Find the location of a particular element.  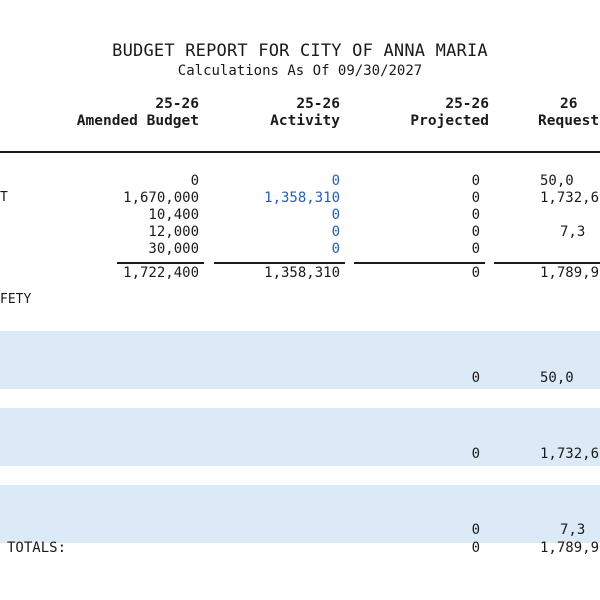

summary-request: 1,732,6 is located at coordinates (570, 454).